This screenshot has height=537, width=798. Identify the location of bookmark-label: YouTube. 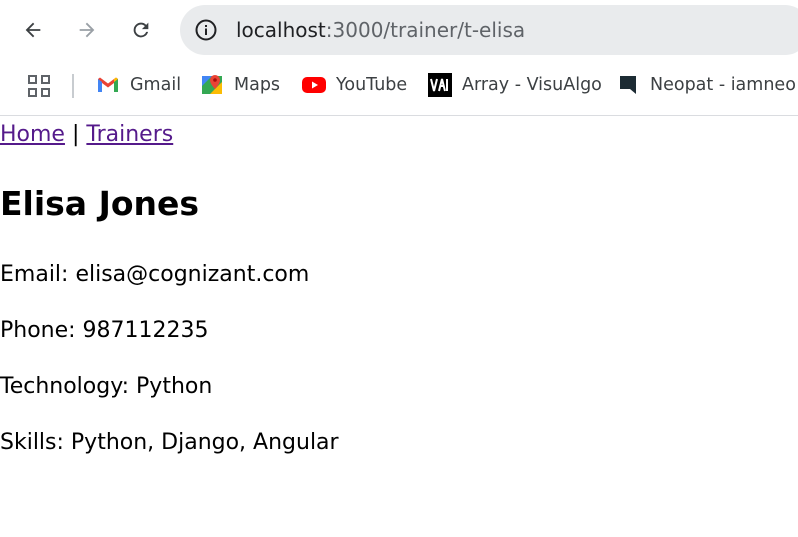
(372, 85).